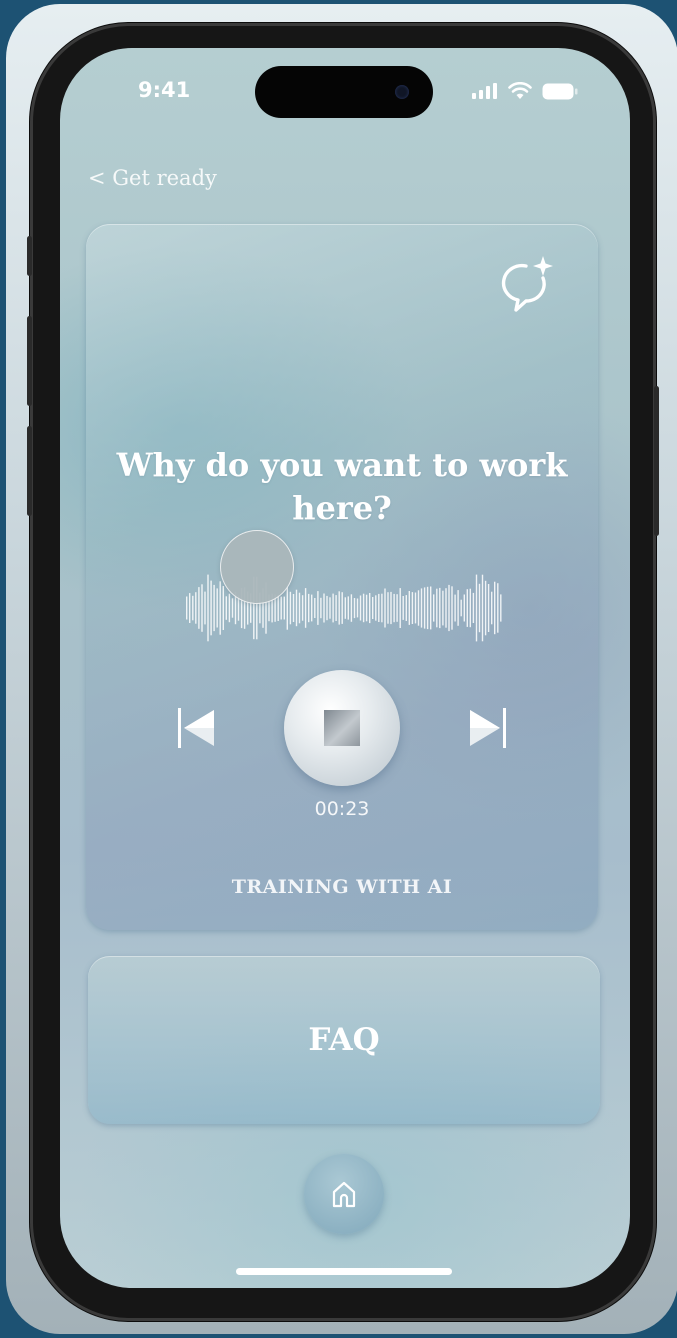  I want to click on wifi-icon, so click(520, 90).